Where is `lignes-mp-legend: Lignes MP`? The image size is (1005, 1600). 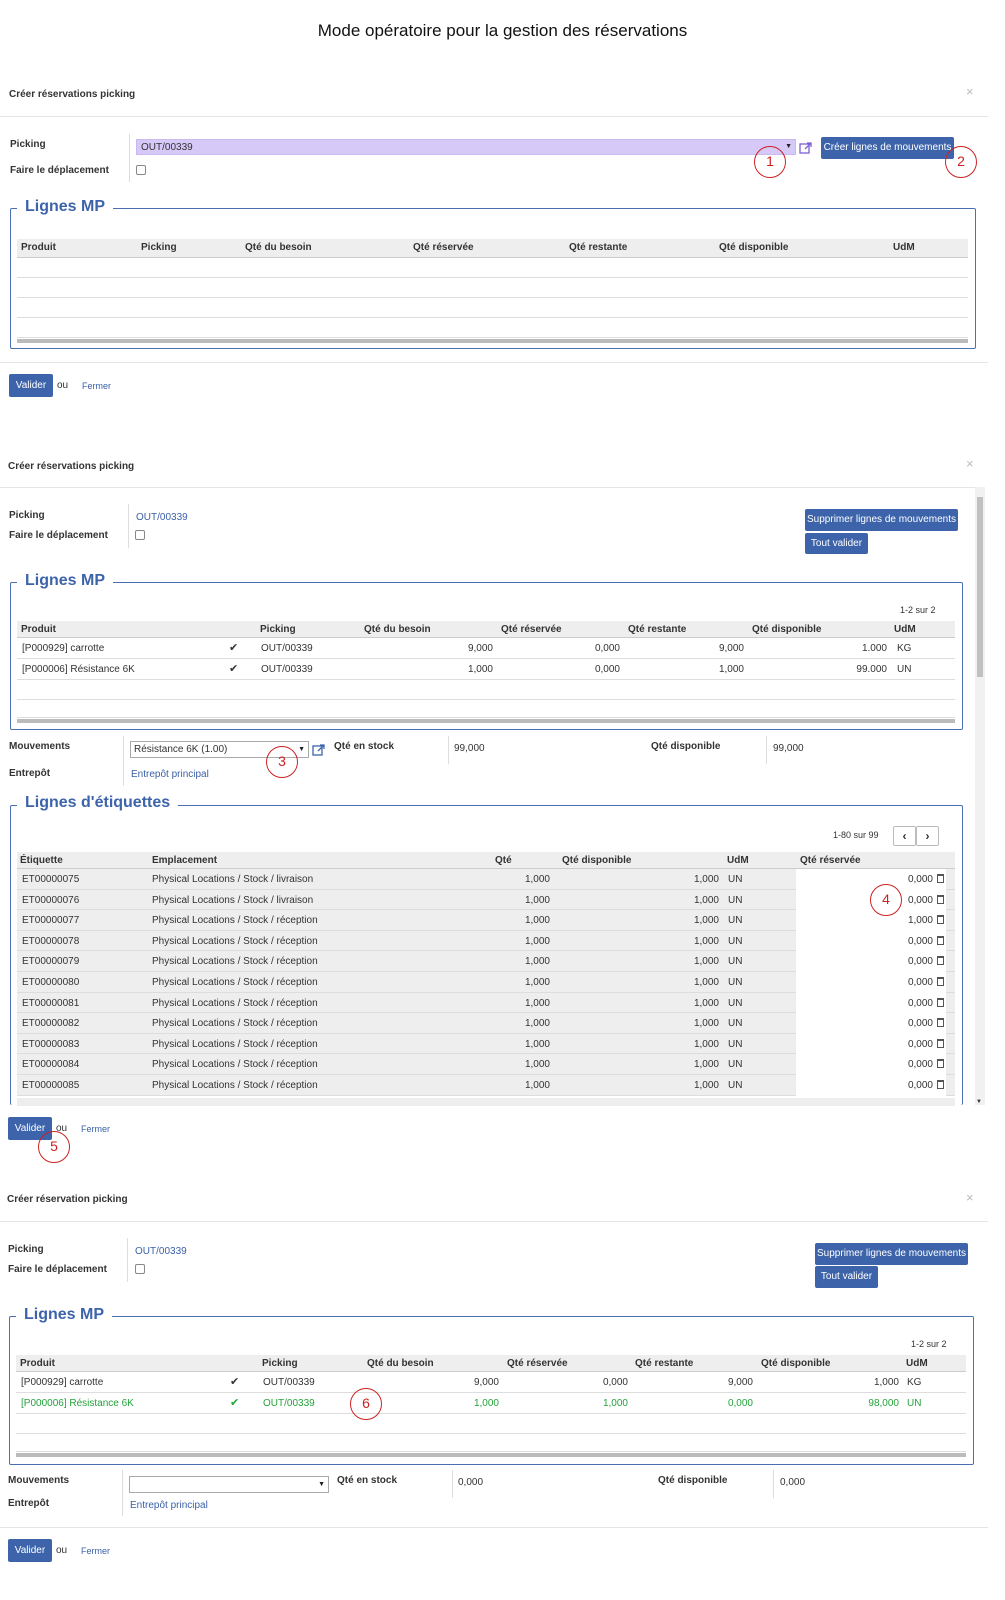
lignes-mp-legend: Lignes MP is located at coordinates (65, 207).